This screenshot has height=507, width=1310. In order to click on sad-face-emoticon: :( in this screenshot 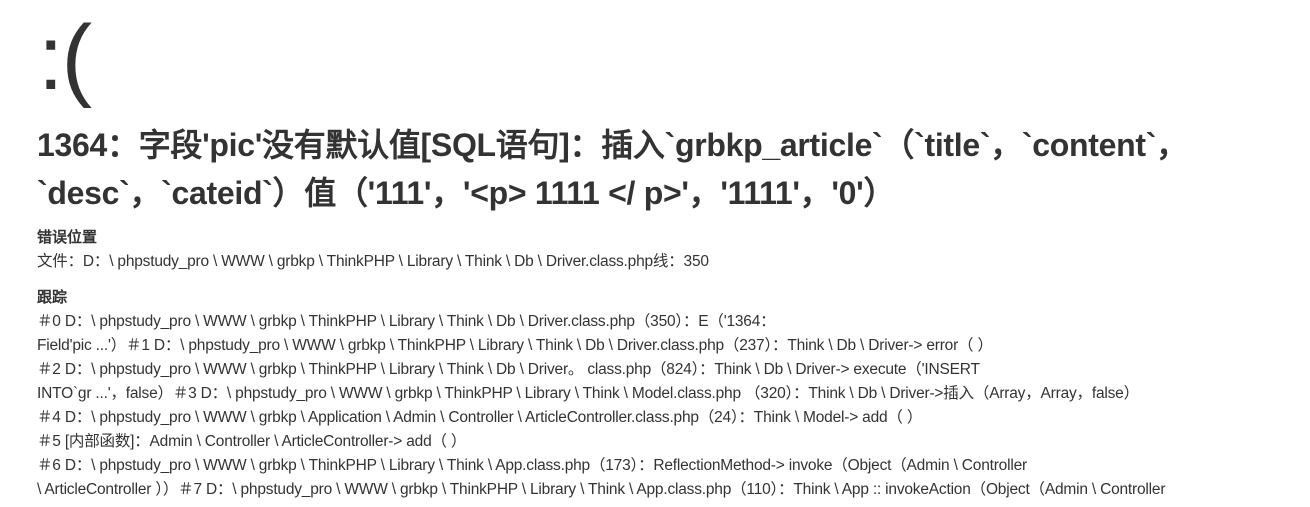, I will do `click(65, 58)`.